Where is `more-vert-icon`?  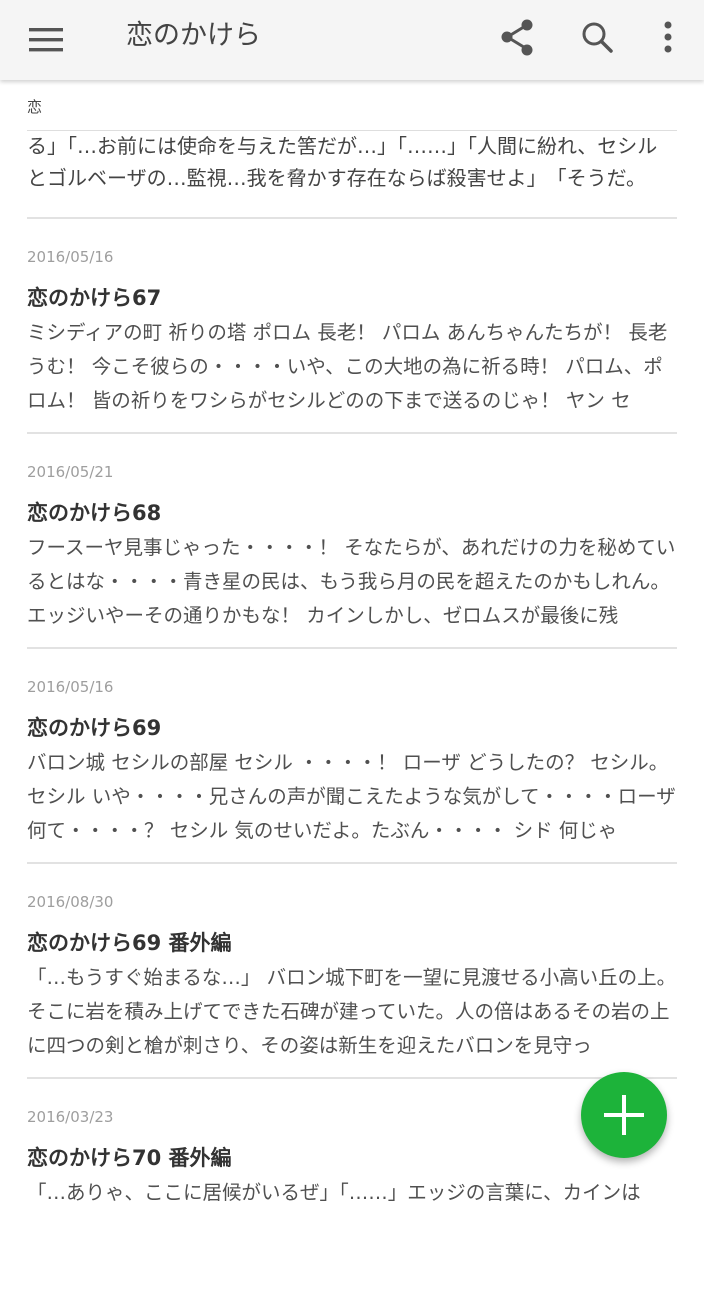 more-vert-icon is located at coordinates (668, 38).